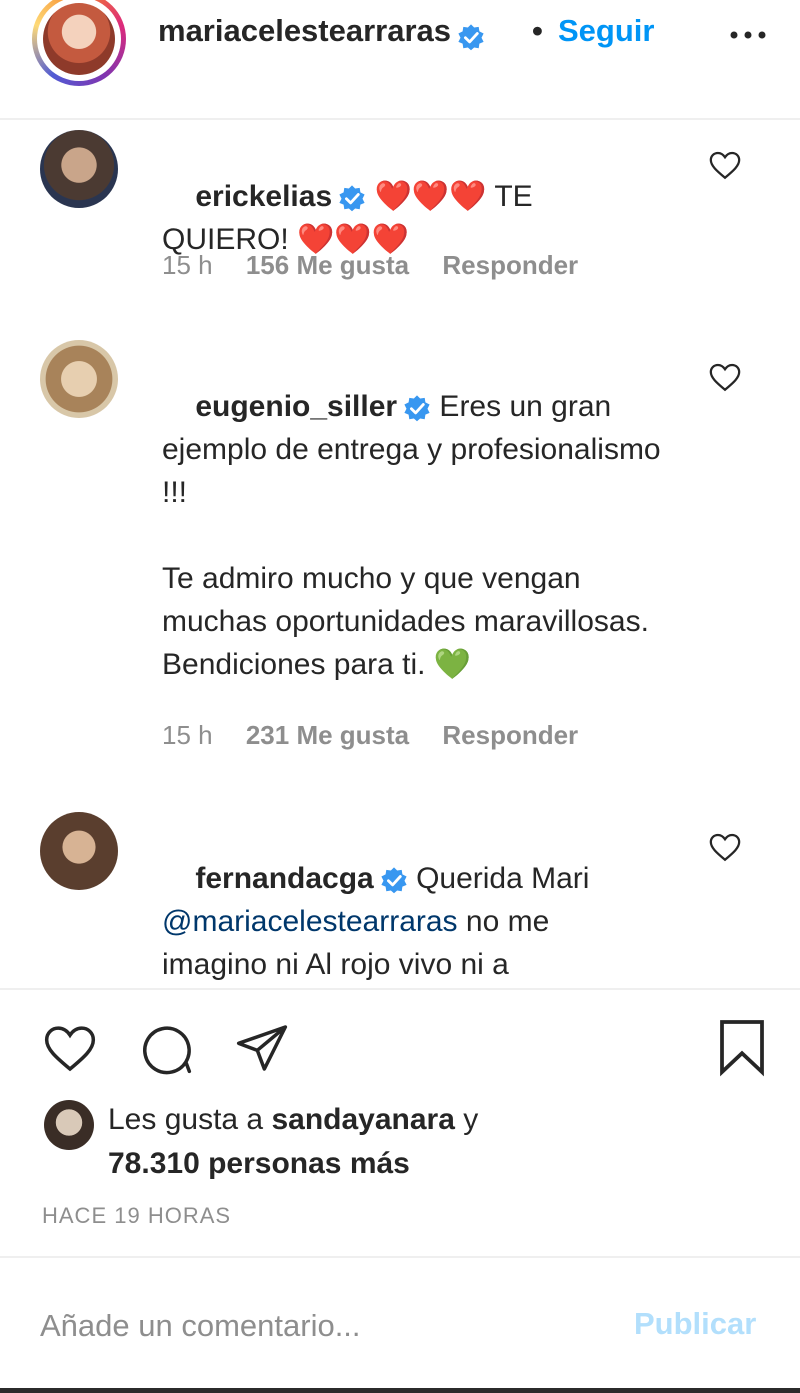 The height and width of the screenshot is (1393, 800). What do you see at coordinates (310, 921) in the screenshot?
I see `mention-link: @mariacelestearraras` at bounding box center [310, 921].